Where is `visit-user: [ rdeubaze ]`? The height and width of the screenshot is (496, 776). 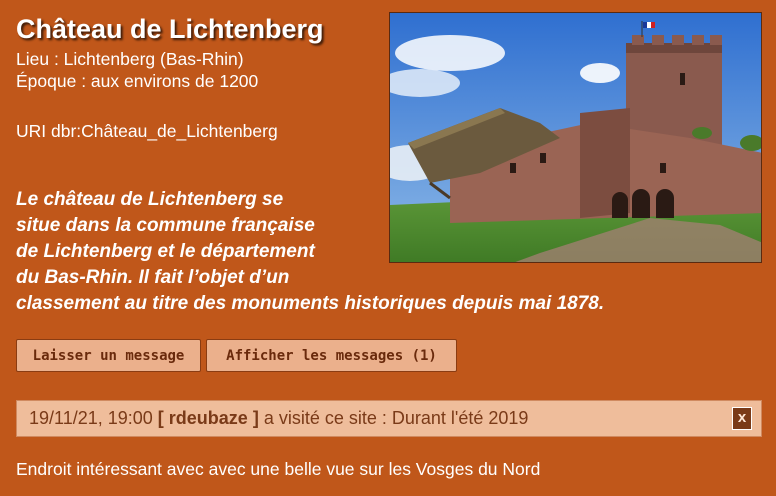 visit-user: [ rdeubaze ] is located at coordinates (208, 418).